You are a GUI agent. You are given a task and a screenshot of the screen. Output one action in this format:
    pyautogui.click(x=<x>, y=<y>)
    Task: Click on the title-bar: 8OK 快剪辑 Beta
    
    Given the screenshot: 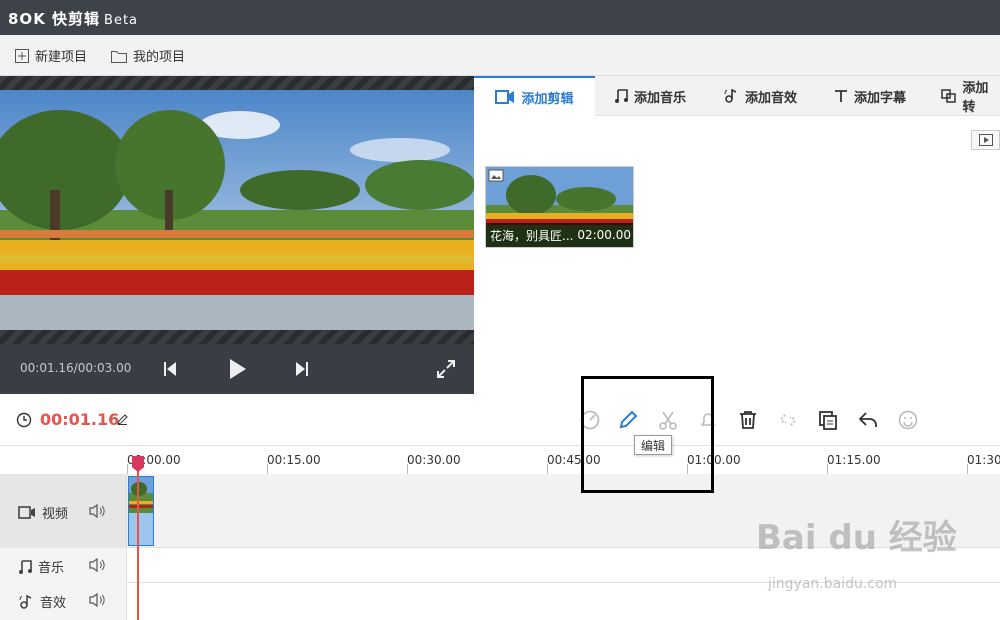 What is the action you would take?
    pyautogui.click(x=500, y=17)
    